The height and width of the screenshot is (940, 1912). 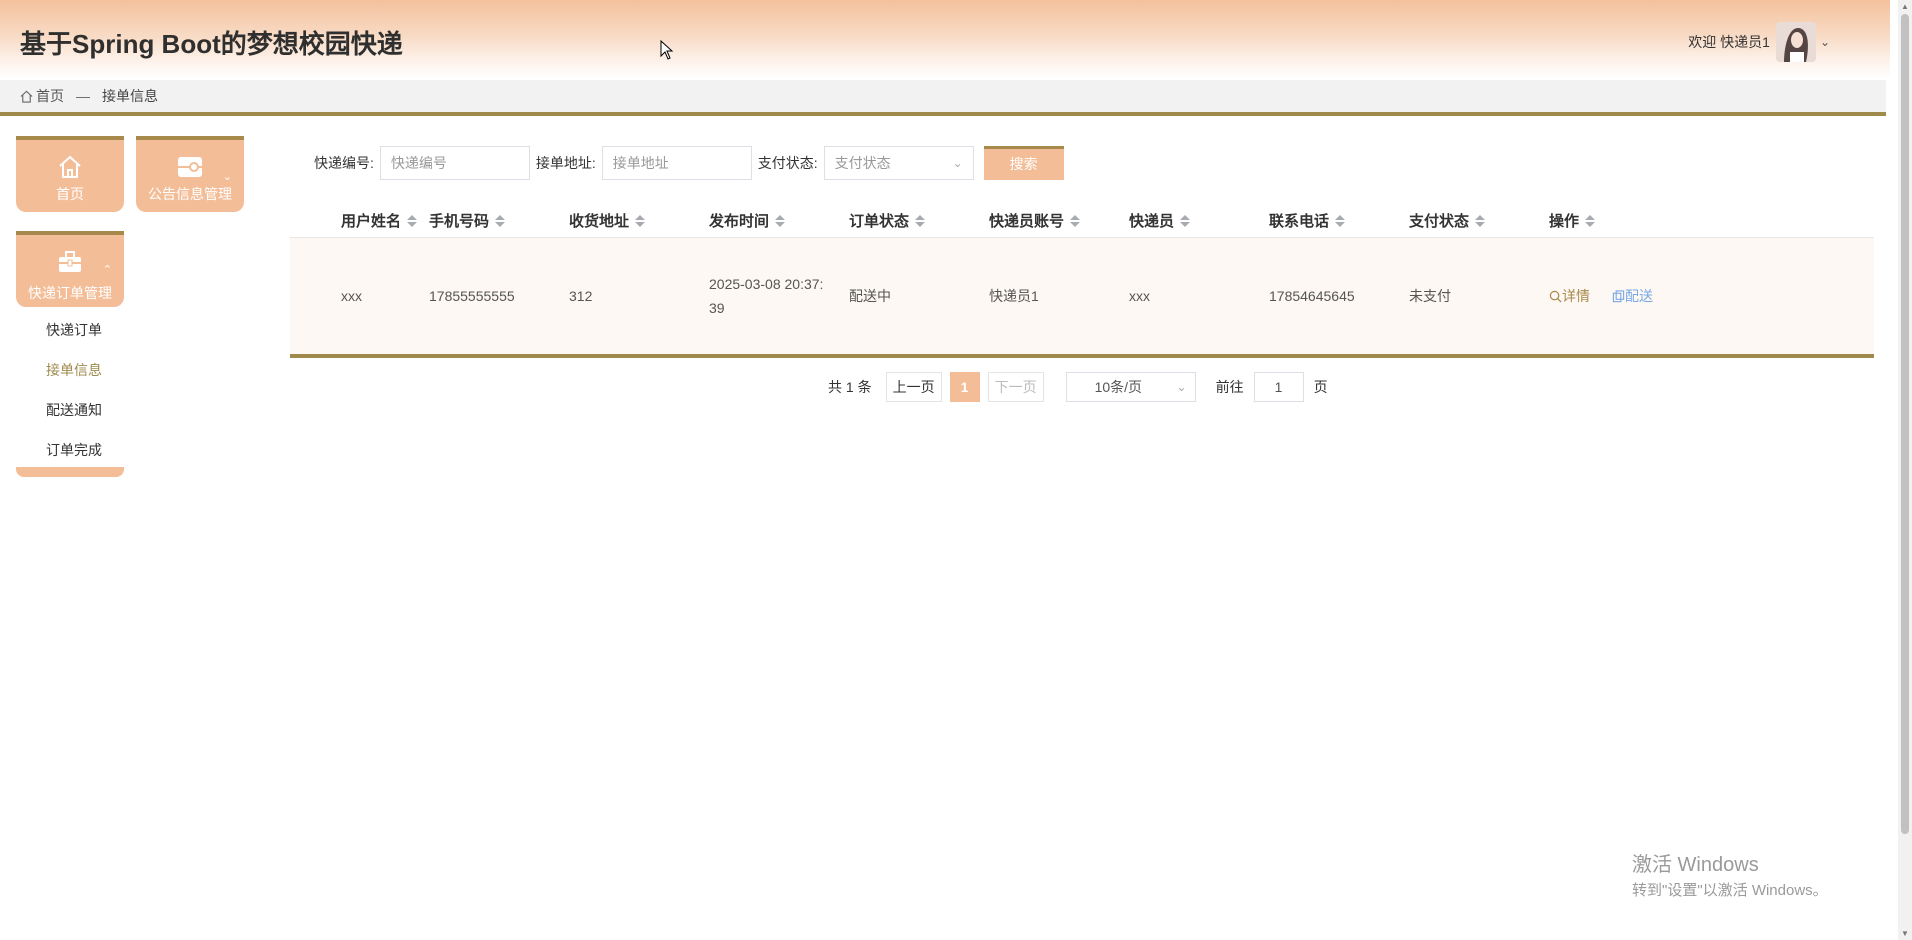 I want to click on watermark-title: 激活 Windows, so click(x=1695, y=865).